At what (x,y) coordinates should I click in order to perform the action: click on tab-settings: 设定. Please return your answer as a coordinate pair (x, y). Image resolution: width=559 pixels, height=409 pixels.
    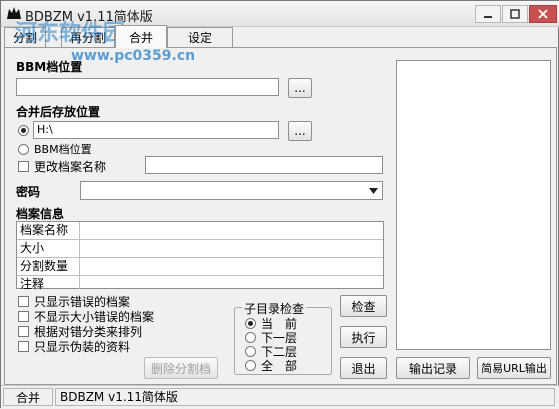
    Looking at the image, I should click on (200, 37).